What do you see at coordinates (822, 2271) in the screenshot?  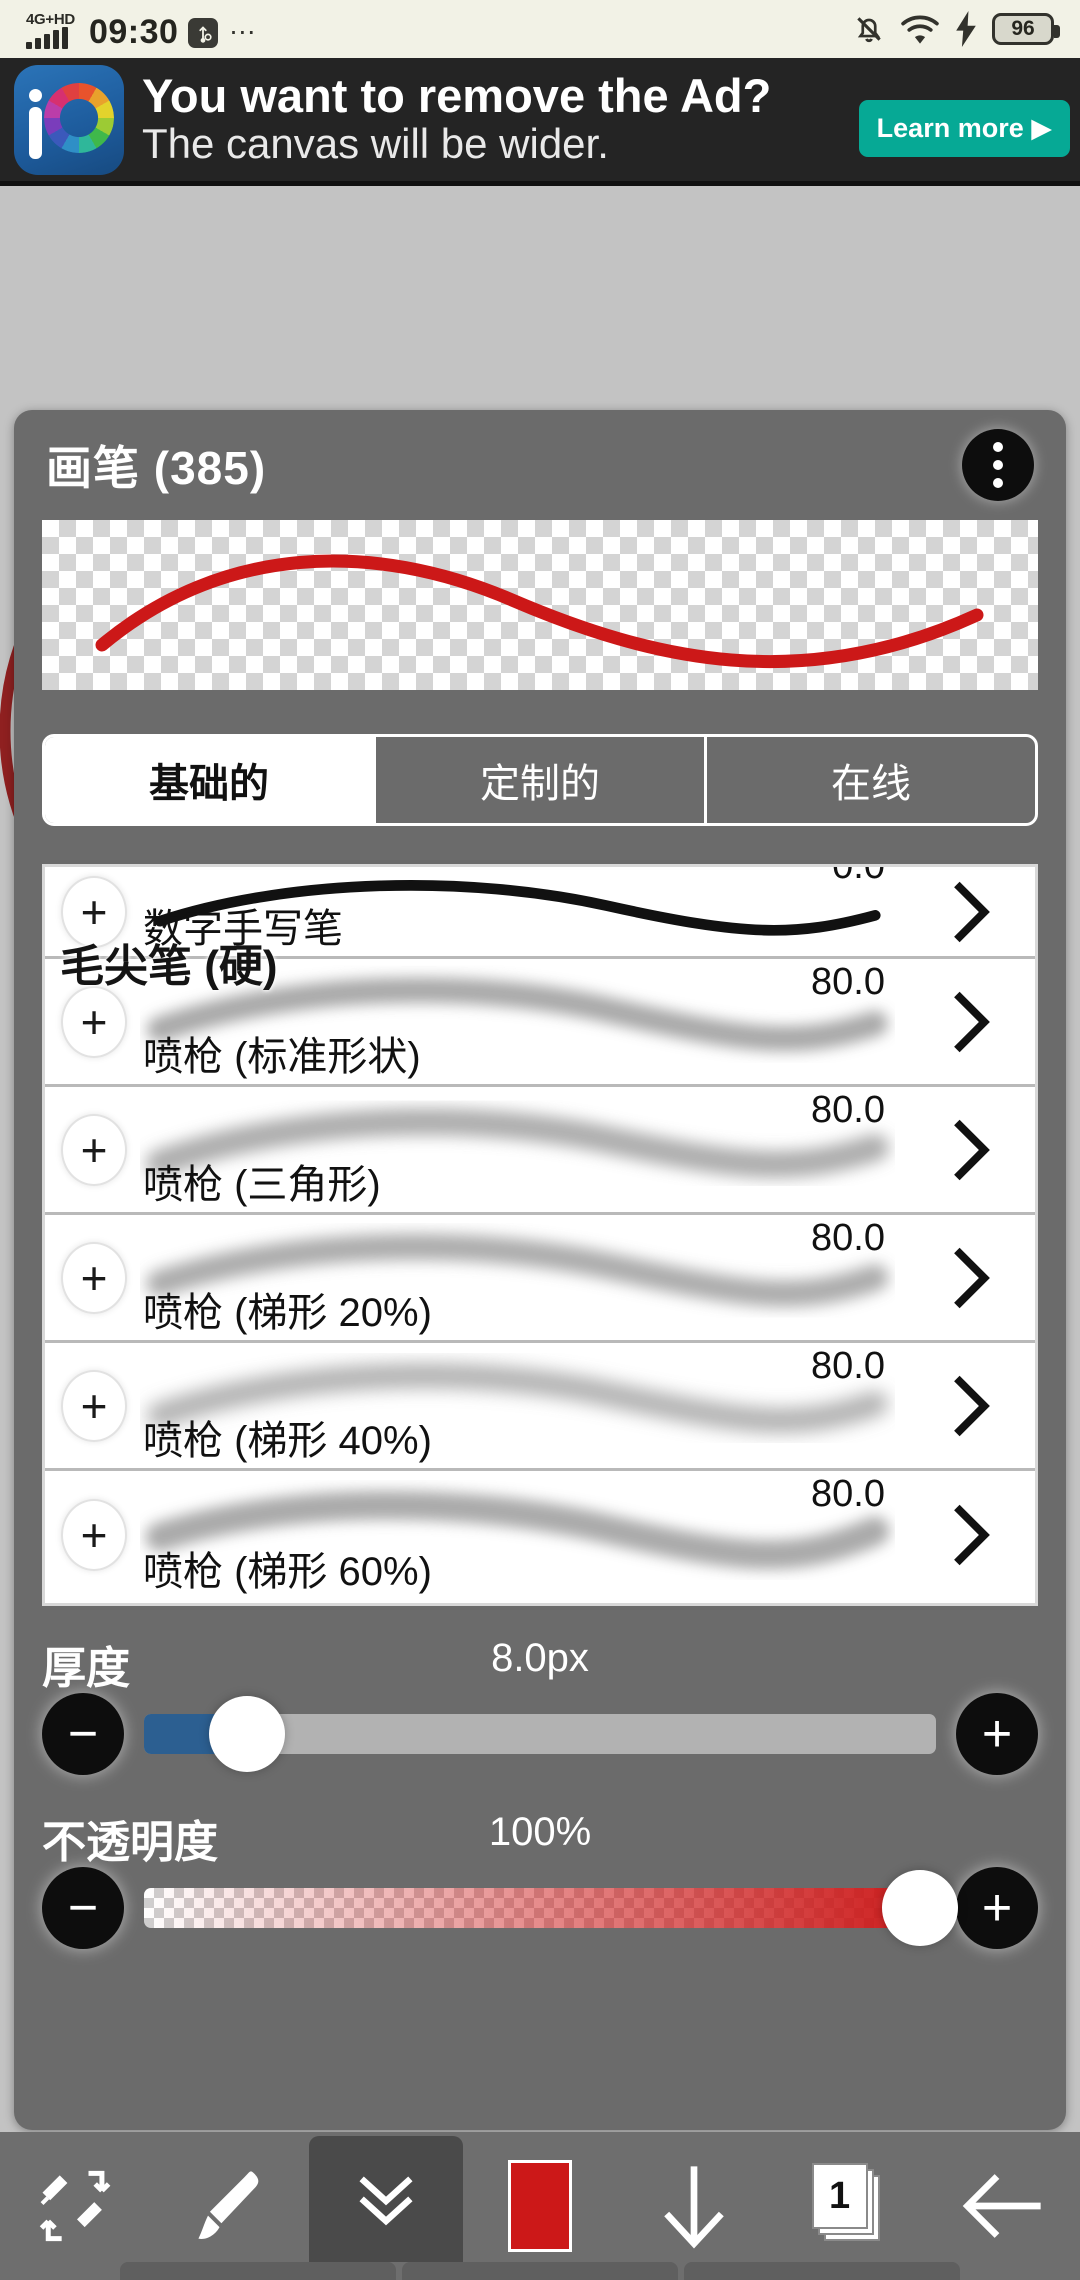 I see `toolbar-tab-right` at bounding box center [822, 2271].